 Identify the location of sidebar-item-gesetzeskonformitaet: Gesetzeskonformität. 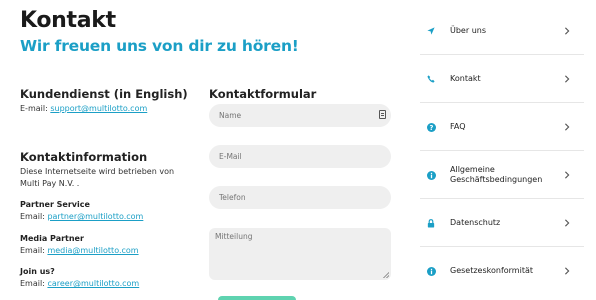
(502, 271).